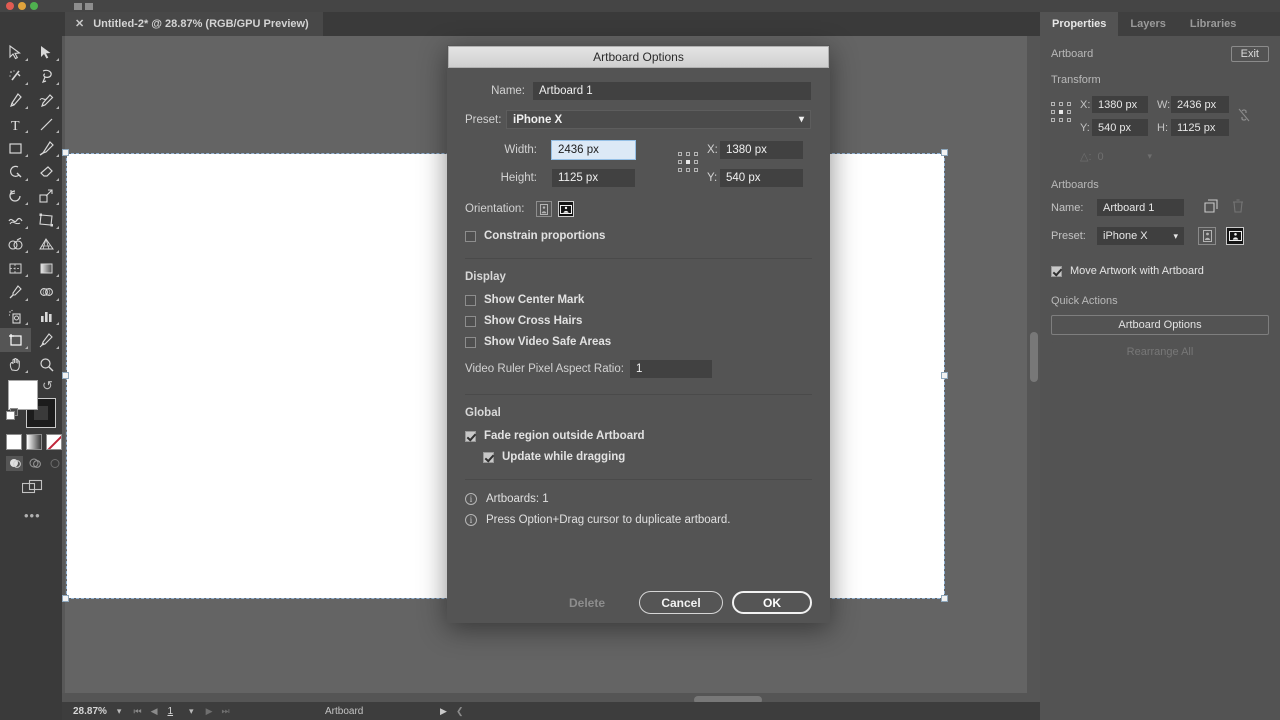  Describe the element at coordinates (1207, 236) in the screenshot. I see `orientation-portrait-button` at that location.